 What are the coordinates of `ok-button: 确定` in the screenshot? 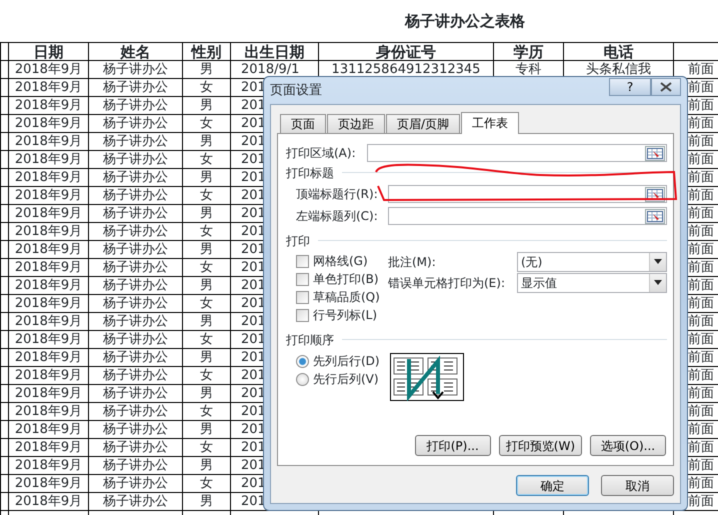 It's located at (552, 485).